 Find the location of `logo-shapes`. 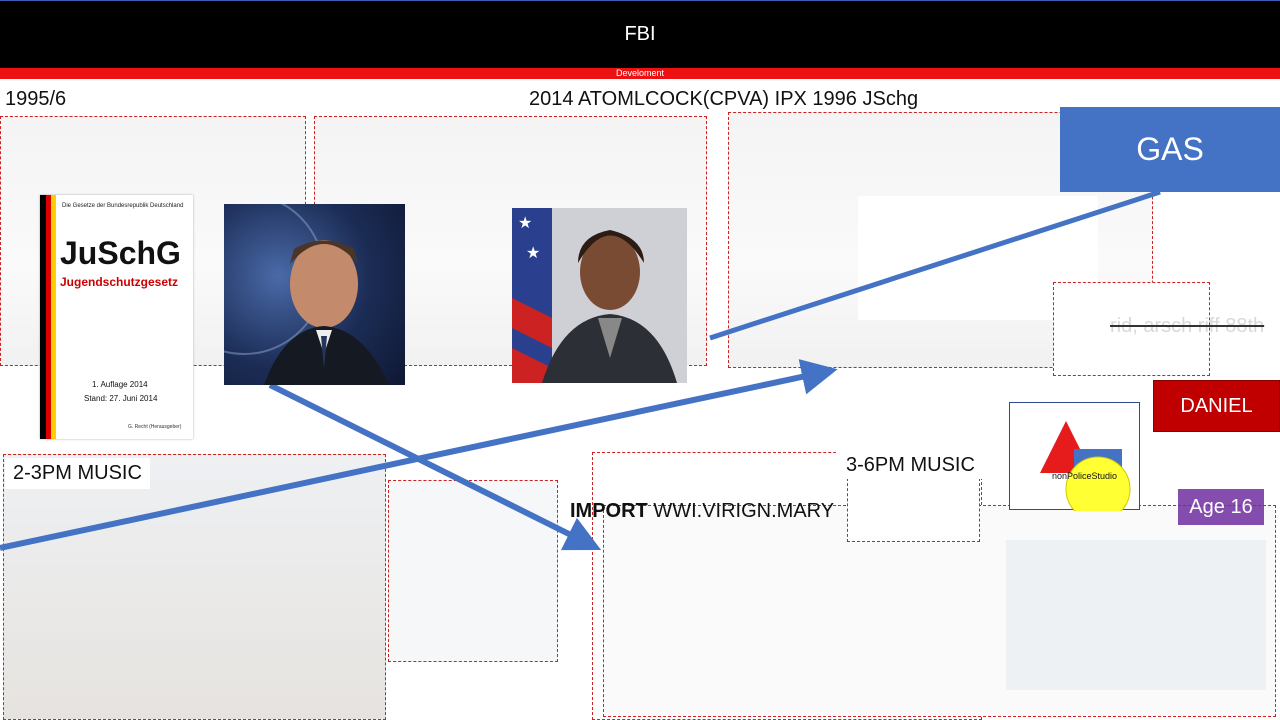

logo-shapes is located at coordinates (1085, 471).